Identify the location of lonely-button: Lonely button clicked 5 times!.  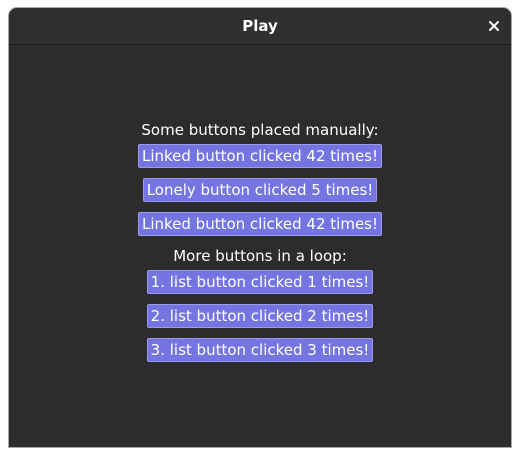
(260, 190).